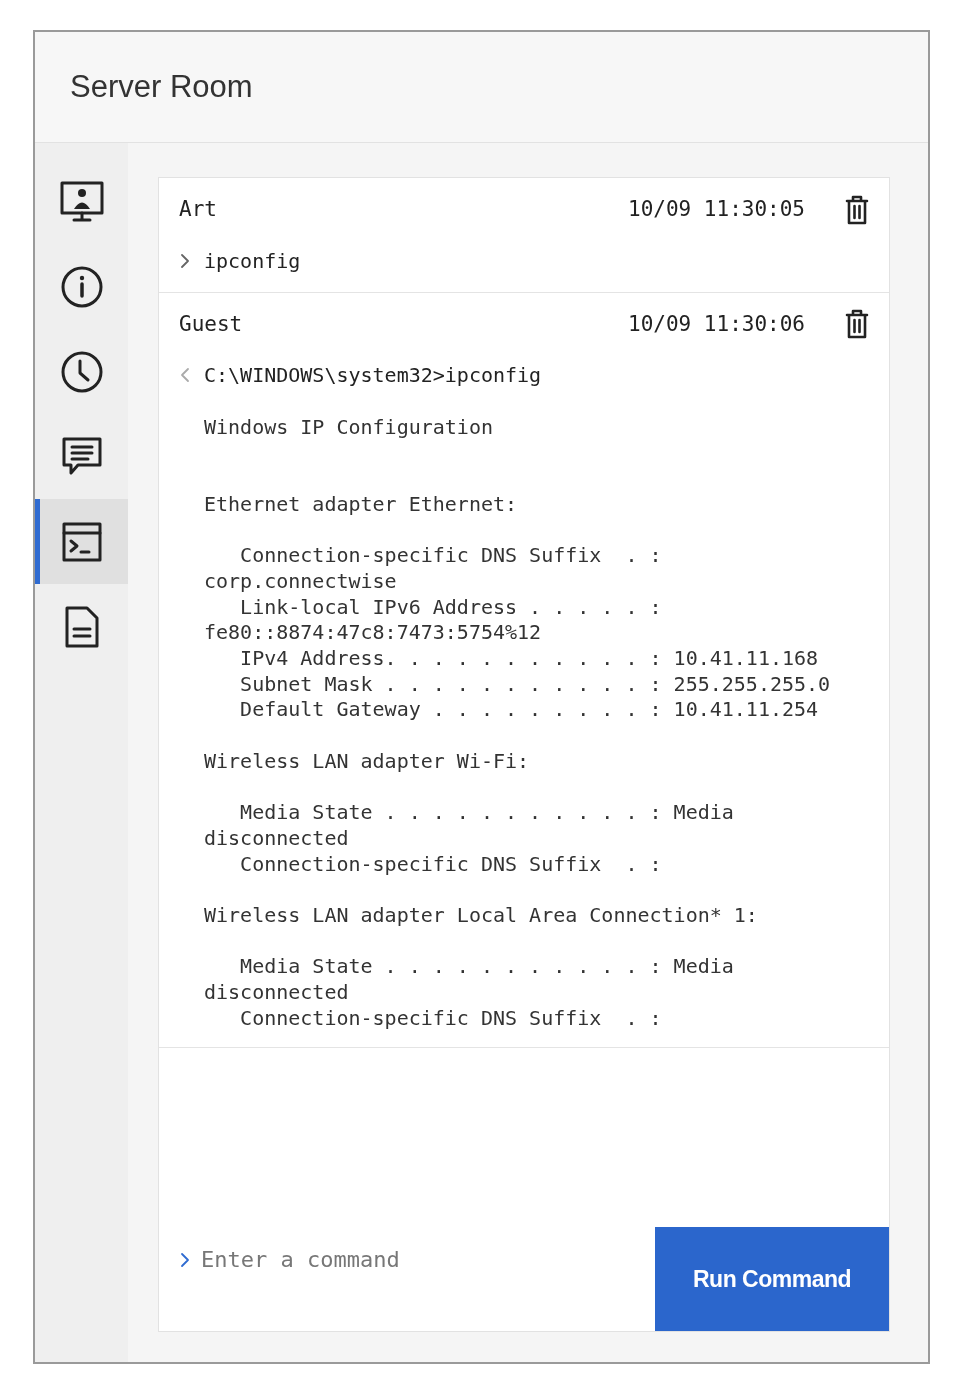  Describe the element at coordinates (529, 710) in the screenshot. I see `output-line: Default Gateway . . . . . . . . . : 10.41.11.254` at that location.